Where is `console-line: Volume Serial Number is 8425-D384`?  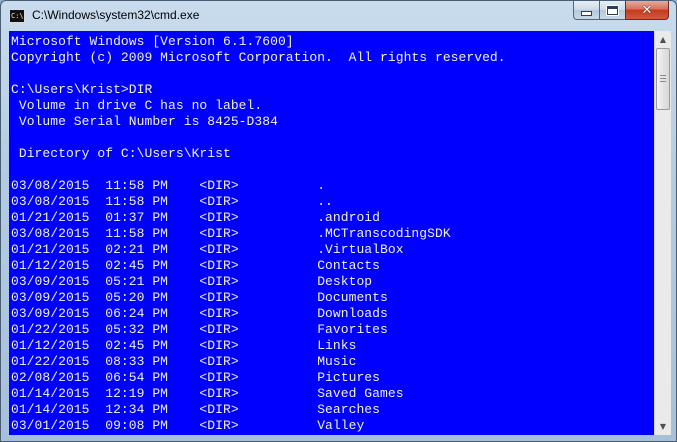 console-line: Volume Serial Number is 8425-D384 is located at coordinates (144, 121).